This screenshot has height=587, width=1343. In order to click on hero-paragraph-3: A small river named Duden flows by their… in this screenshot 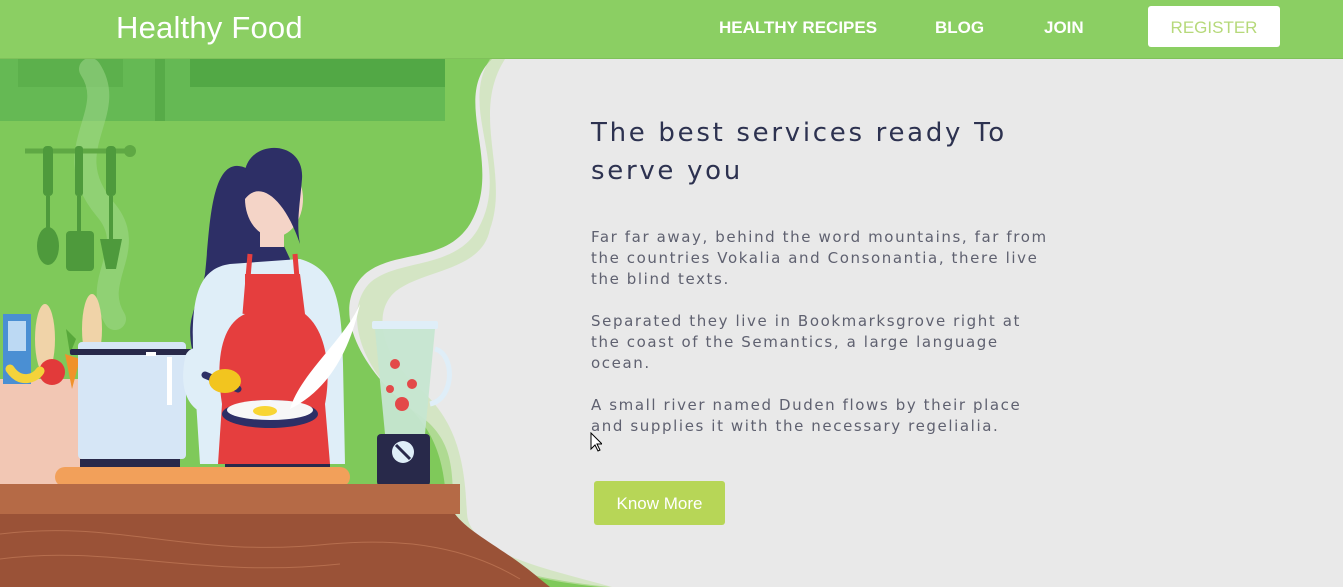, I will do `click(806, 415)`.